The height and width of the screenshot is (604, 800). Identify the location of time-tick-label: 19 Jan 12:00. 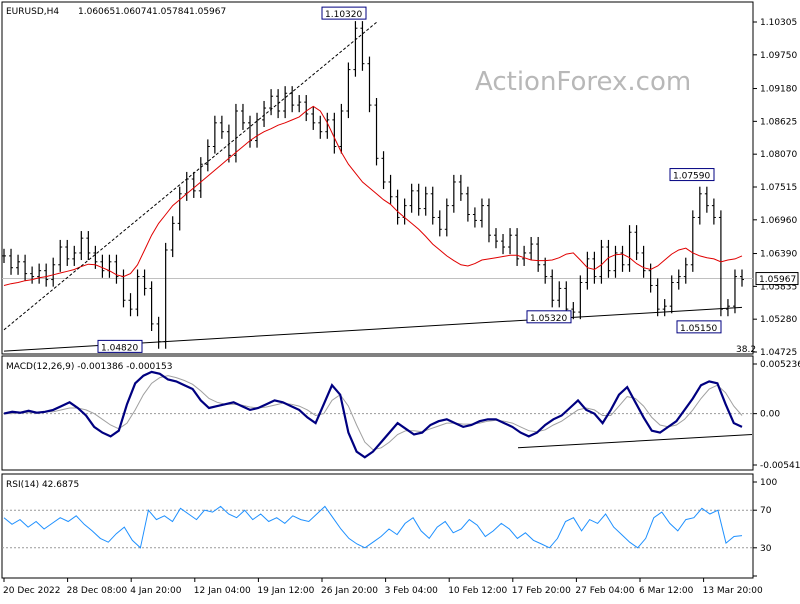
(285, 591).